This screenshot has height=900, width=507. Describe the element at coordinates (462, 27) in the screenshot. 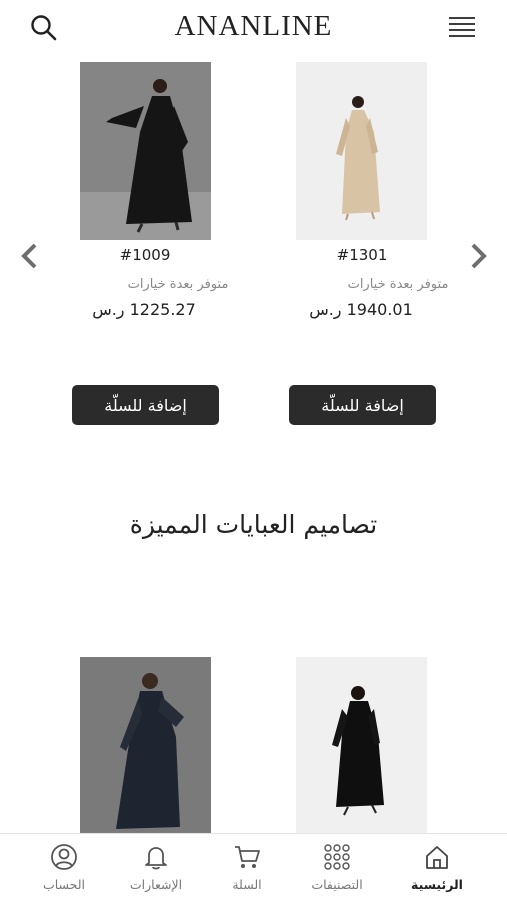

I see `menu-icon` at that location.